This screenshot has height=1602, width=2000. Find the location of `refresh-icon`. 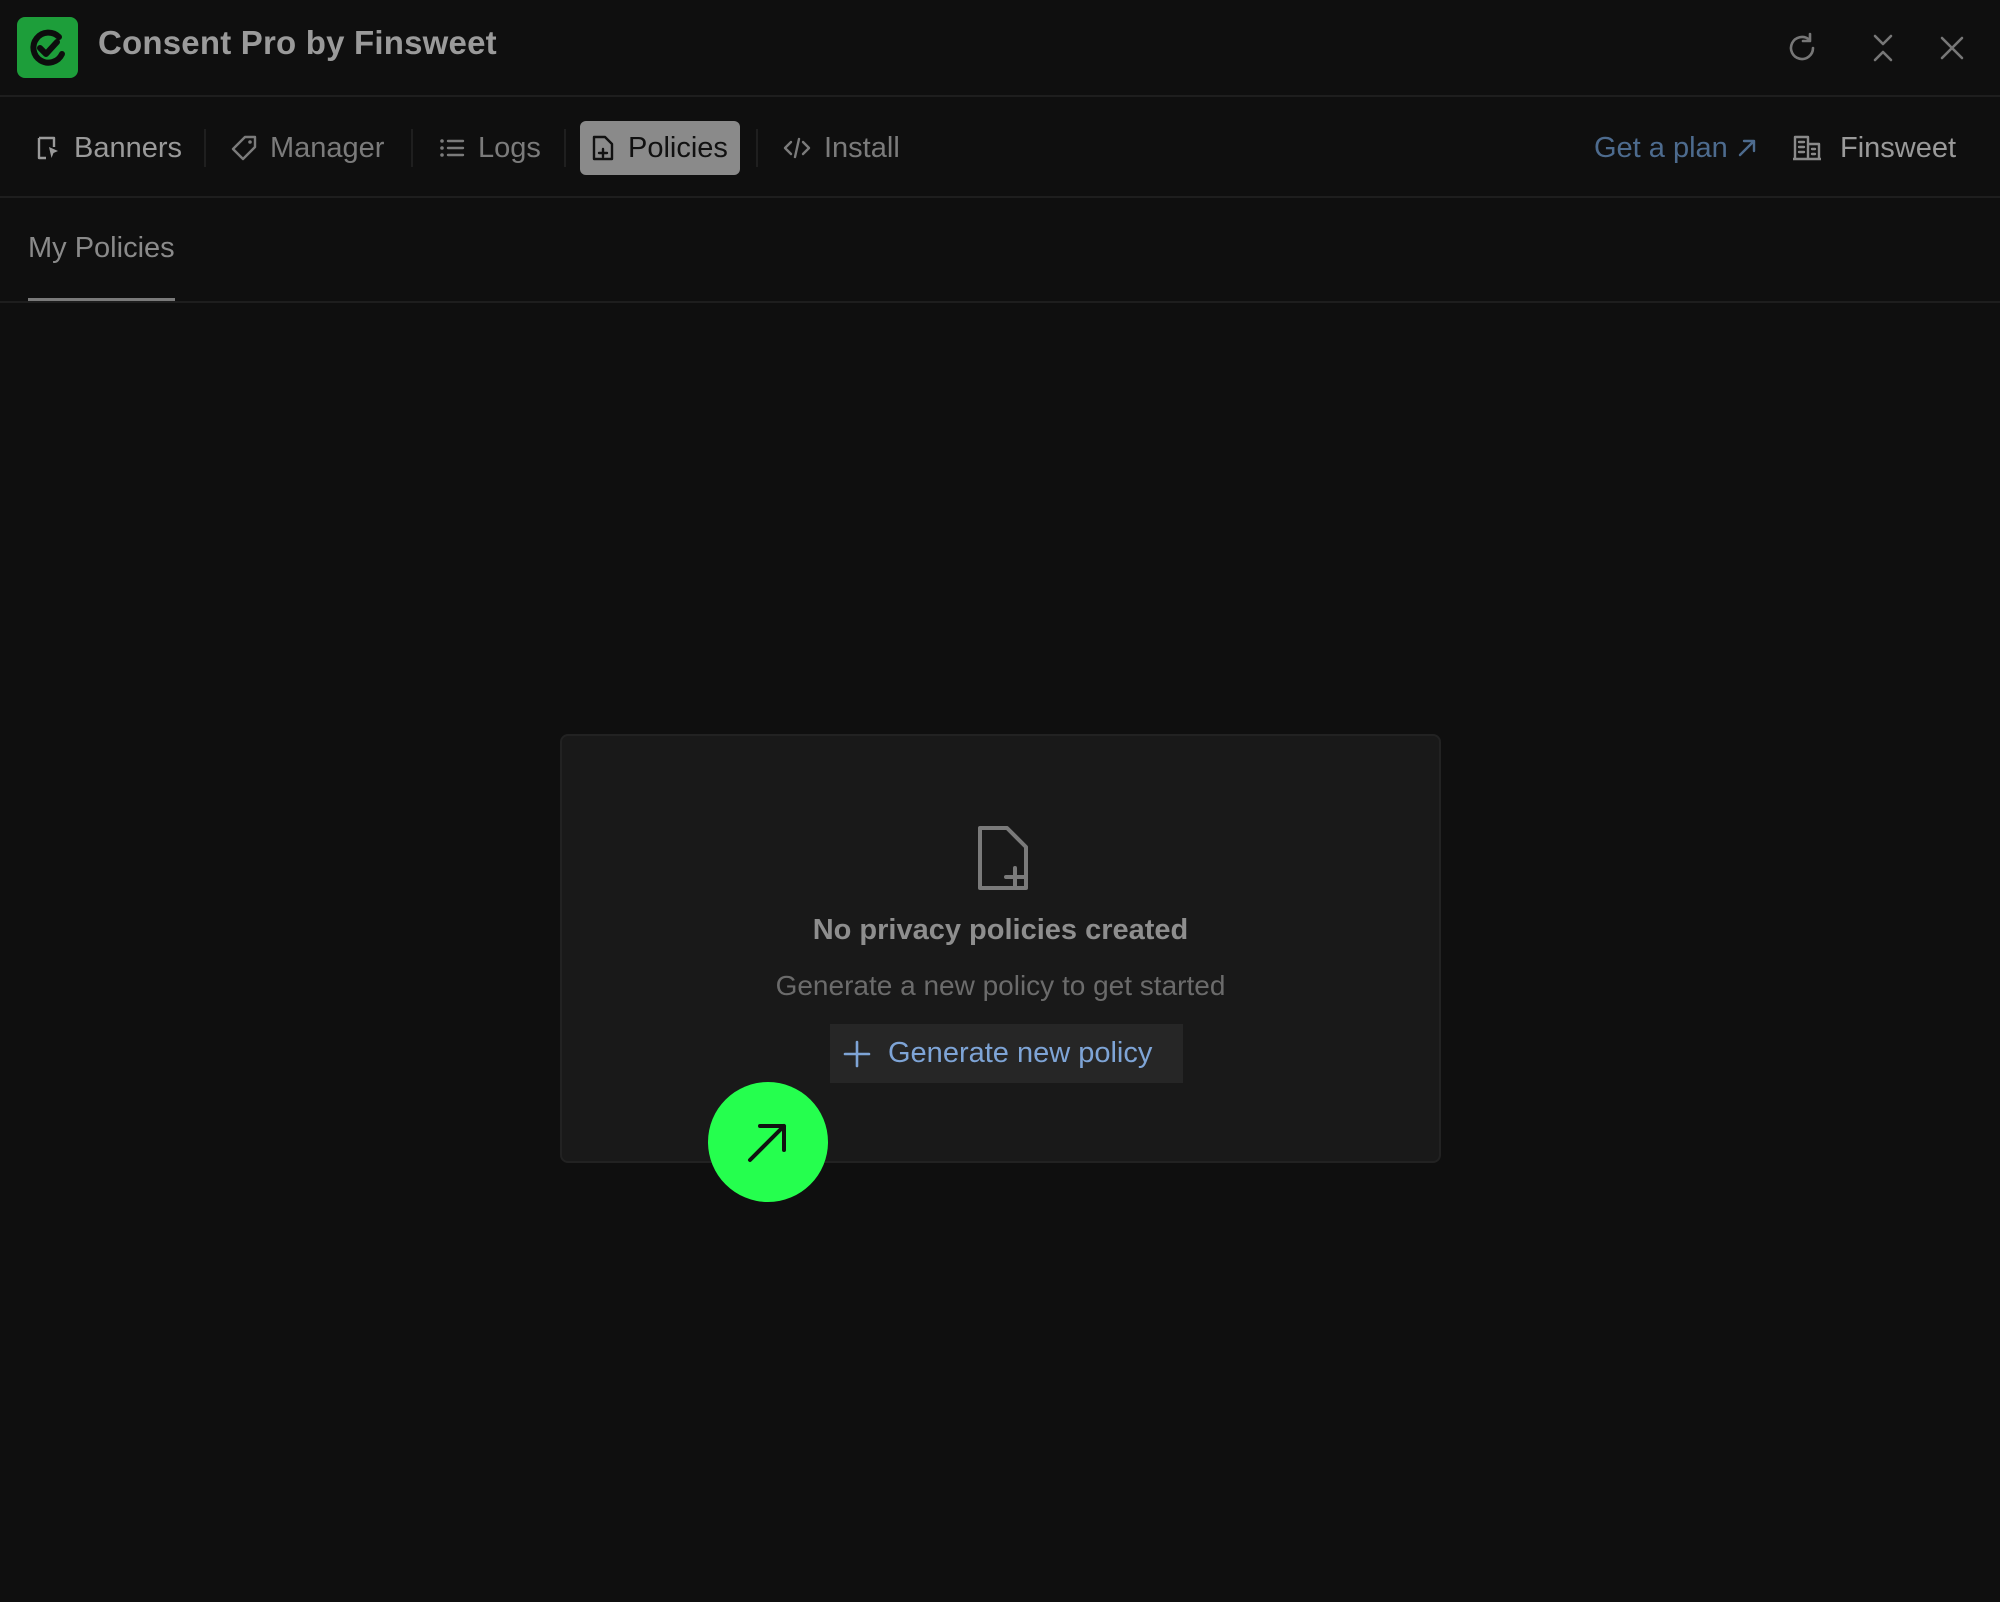

refresh-icon is located at coordinates (1802, 46).